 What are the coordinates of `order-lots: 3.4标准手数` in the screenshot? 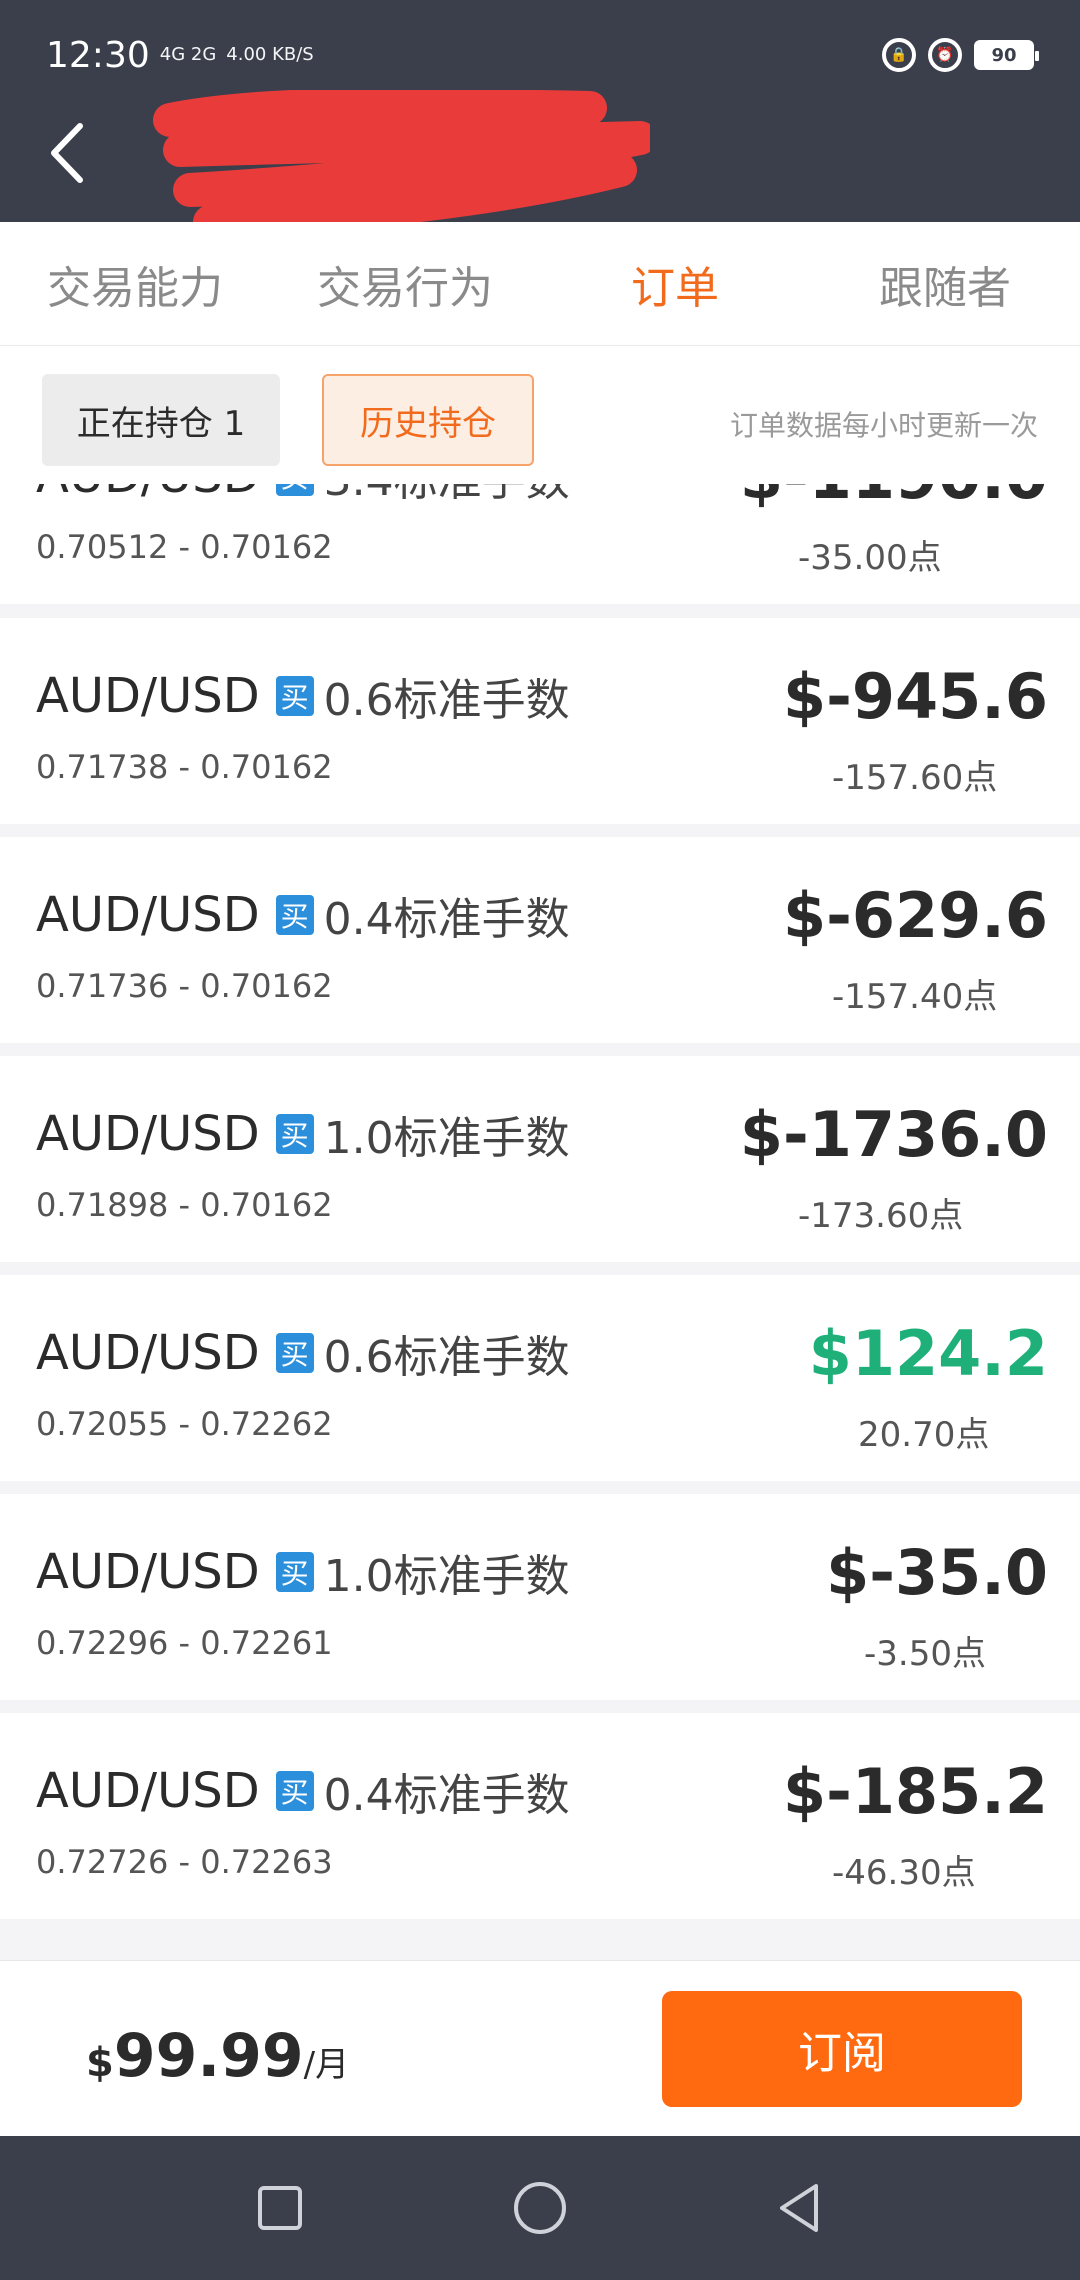 It's located at (447, 496).